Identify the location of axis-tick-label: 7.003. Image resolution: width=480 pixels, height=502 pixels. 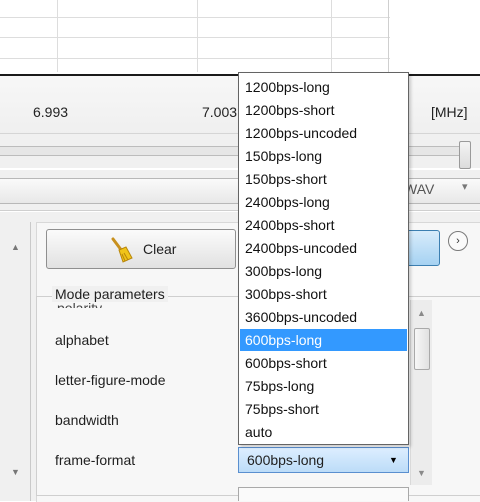
(220, 112).